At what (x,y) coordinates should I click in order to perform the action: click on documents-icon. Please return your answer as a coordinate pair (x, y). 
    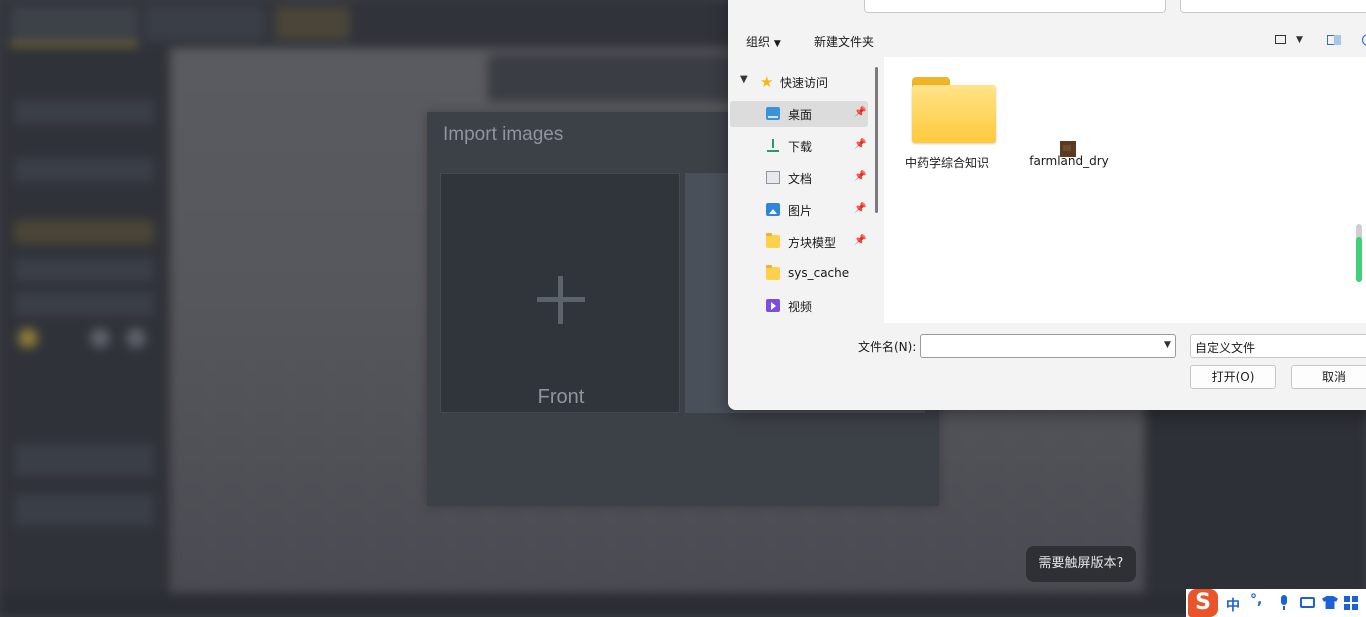
    Looking at the image, I should click on (773, 177).